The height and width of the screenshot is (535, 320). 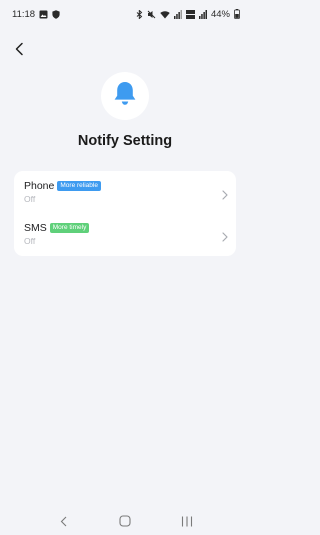 What do you see at coordinates (79, 186) in the screenshot?
I see `reliable-badge: More reliable` at bounding box center [79, 186].